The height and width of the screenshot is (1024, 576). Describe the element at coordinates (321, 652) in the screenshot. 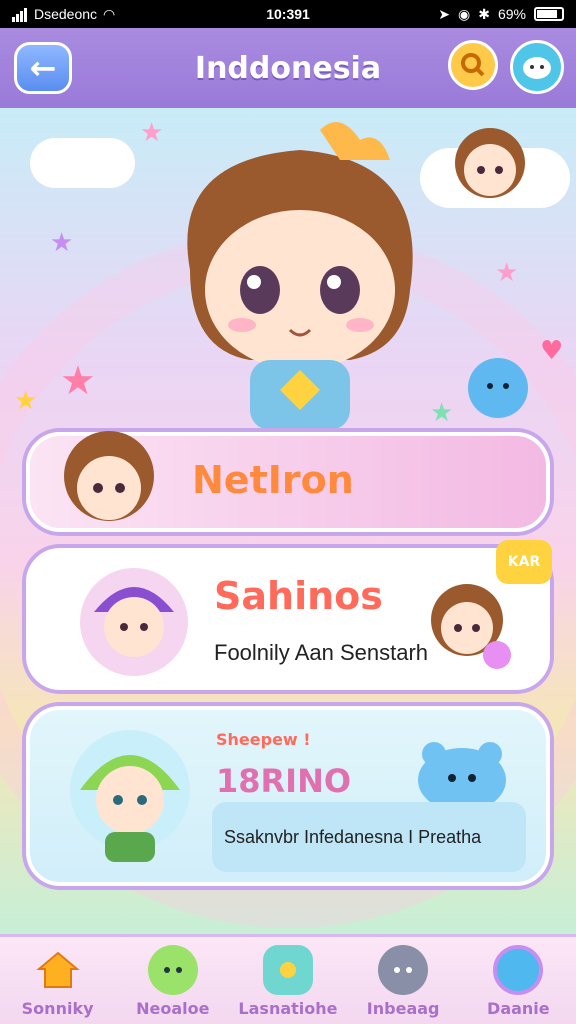

I see `card-subtitle: Foolnily Aan Senstarh` at that location.